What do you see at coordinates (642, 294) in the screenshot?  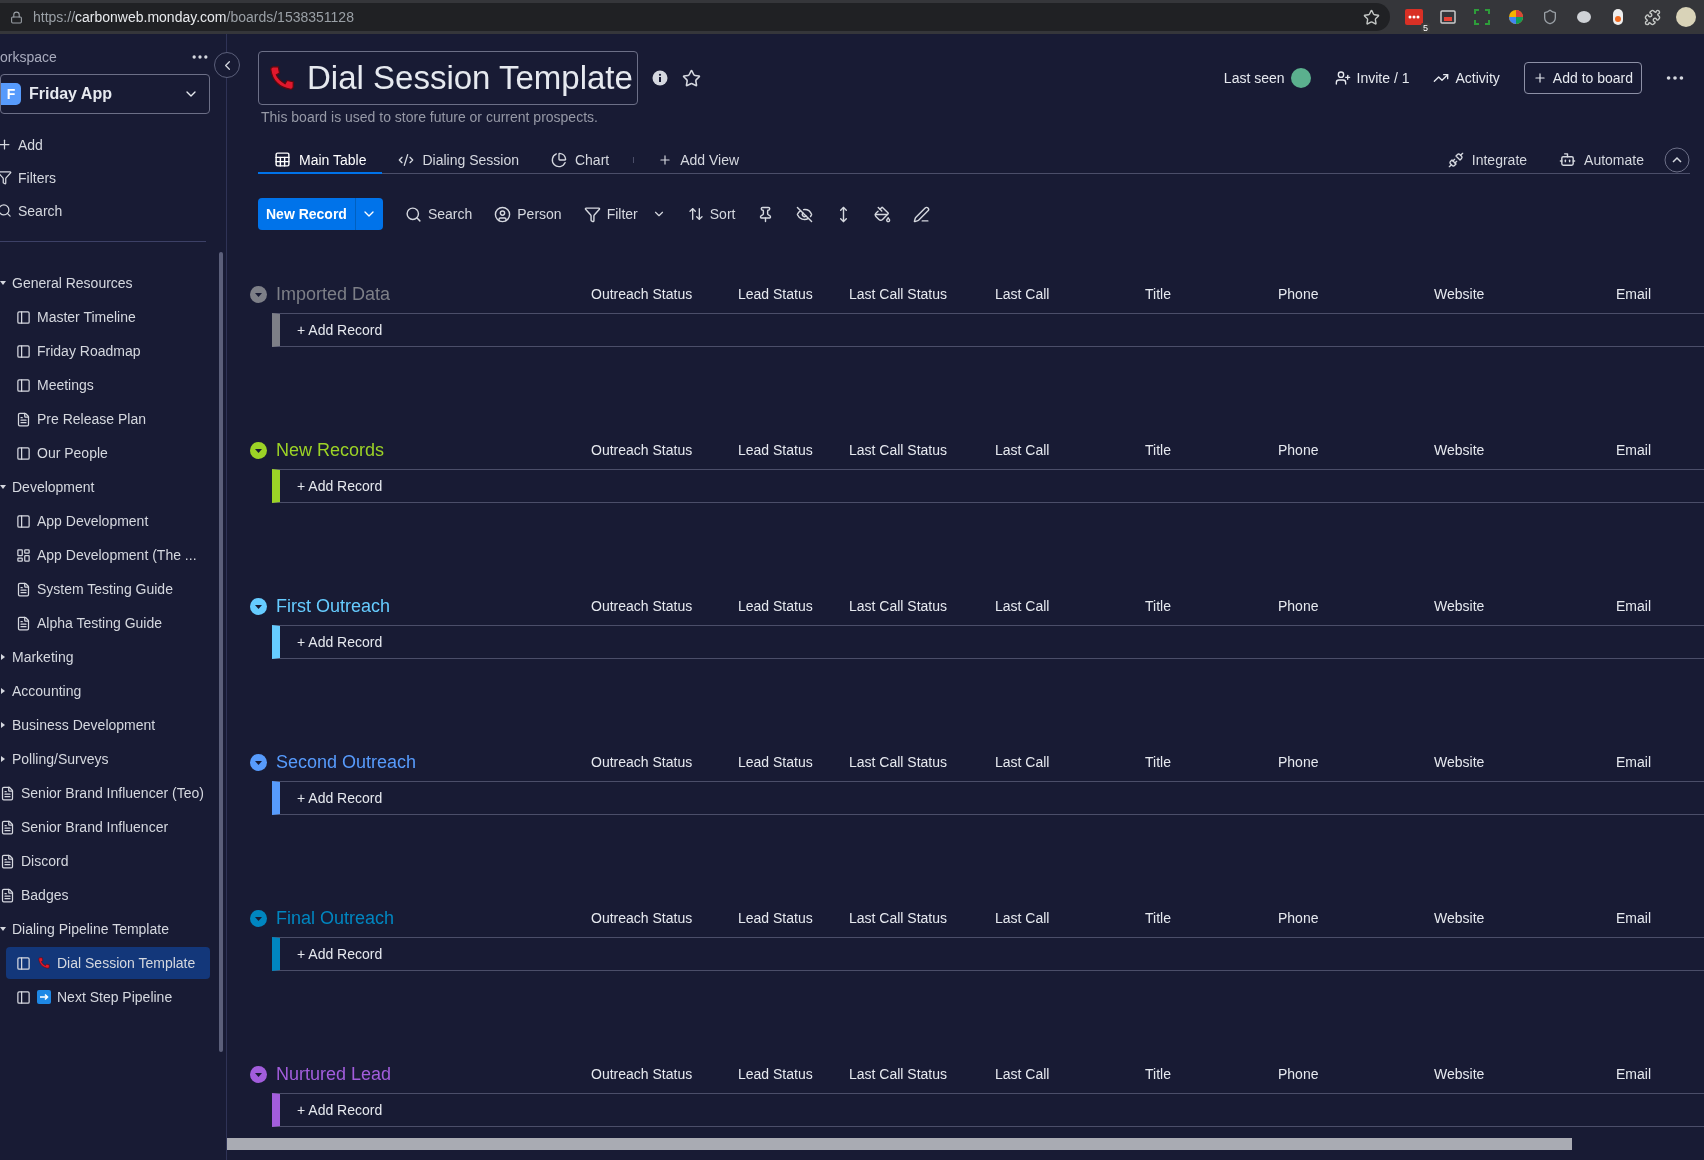 I see `column-header: Outreach Status` at bounding box center [642, 294].